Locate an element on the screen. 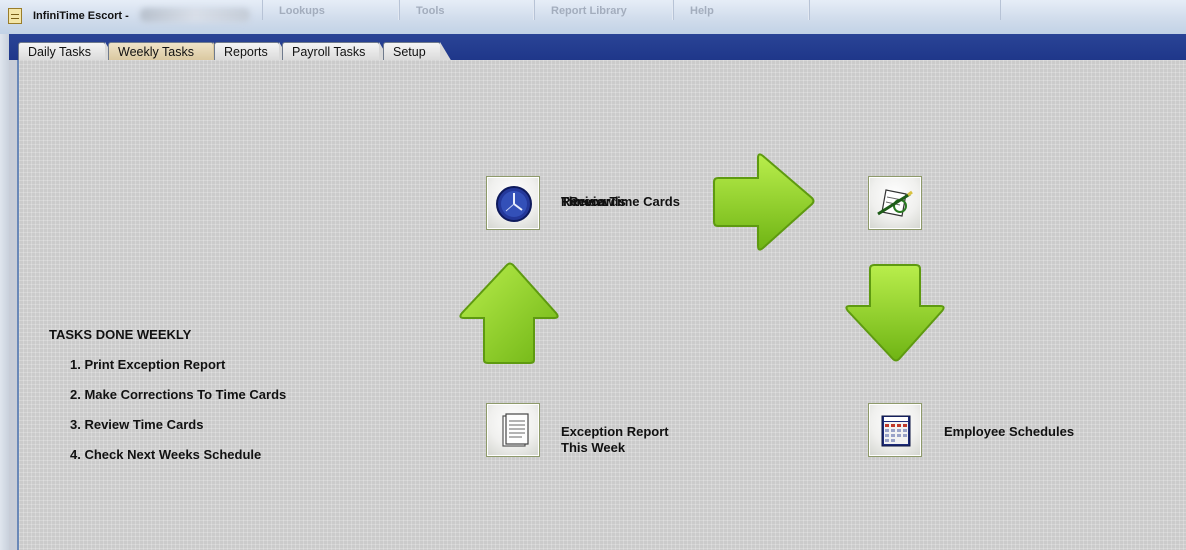  window-left-edge is located at coordinates (4, 292).